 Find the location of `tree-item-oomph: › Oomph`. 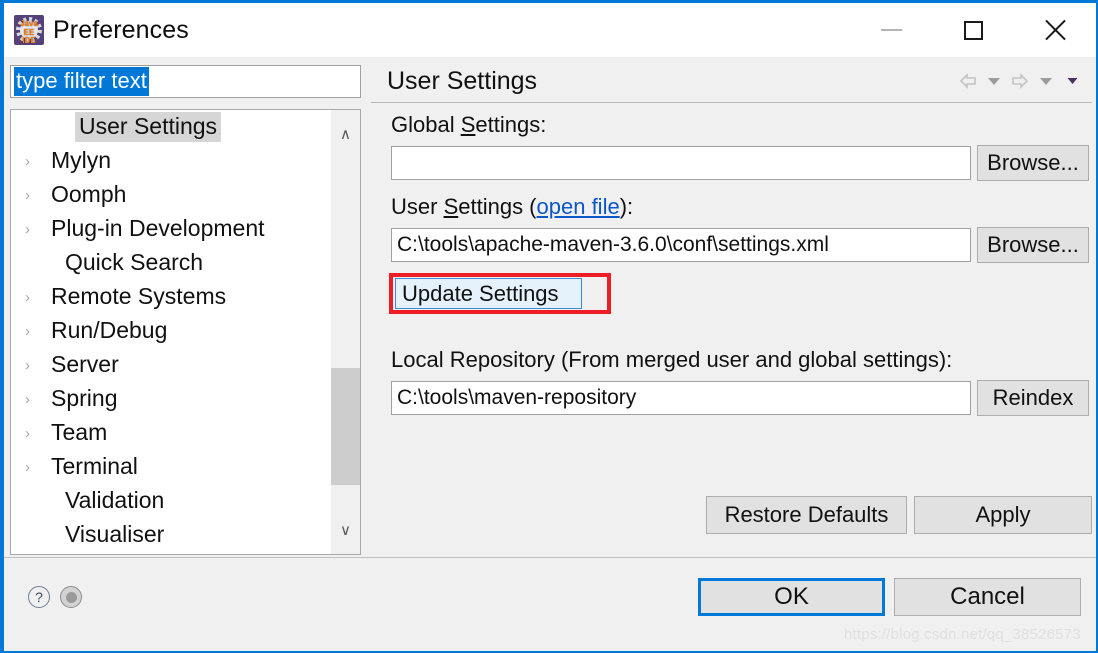

tree-item-oomph: › Oomph is located at coordinates (171, 195).